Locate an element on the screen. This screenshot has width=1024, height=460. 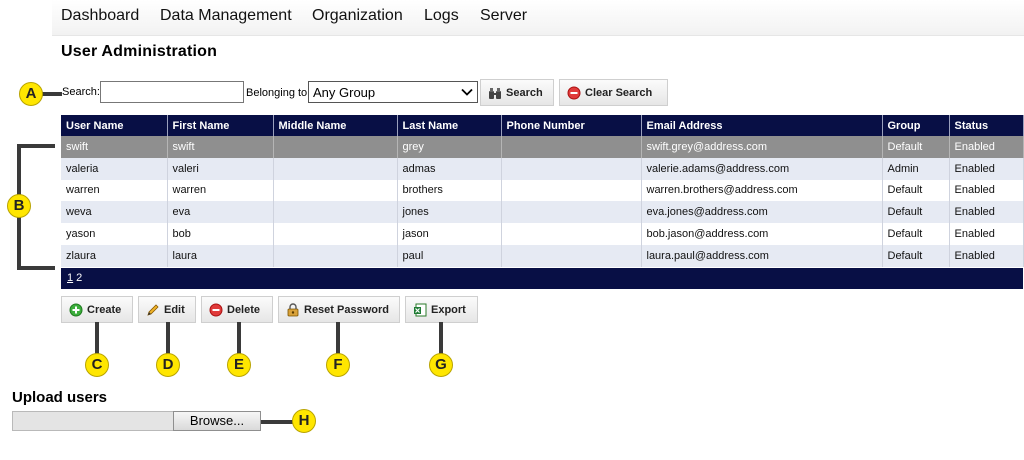
group-select-value: Any Group is located at coordinates (344, 92).